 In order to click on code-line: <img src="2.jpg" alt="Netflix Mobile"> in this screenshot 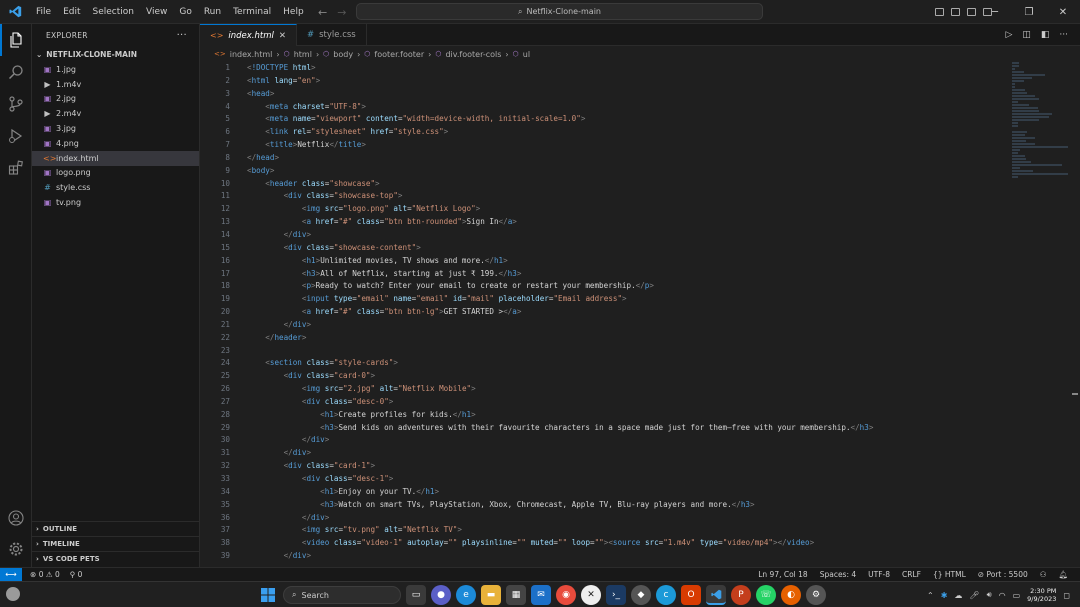, I will do `click(627, 389)`.